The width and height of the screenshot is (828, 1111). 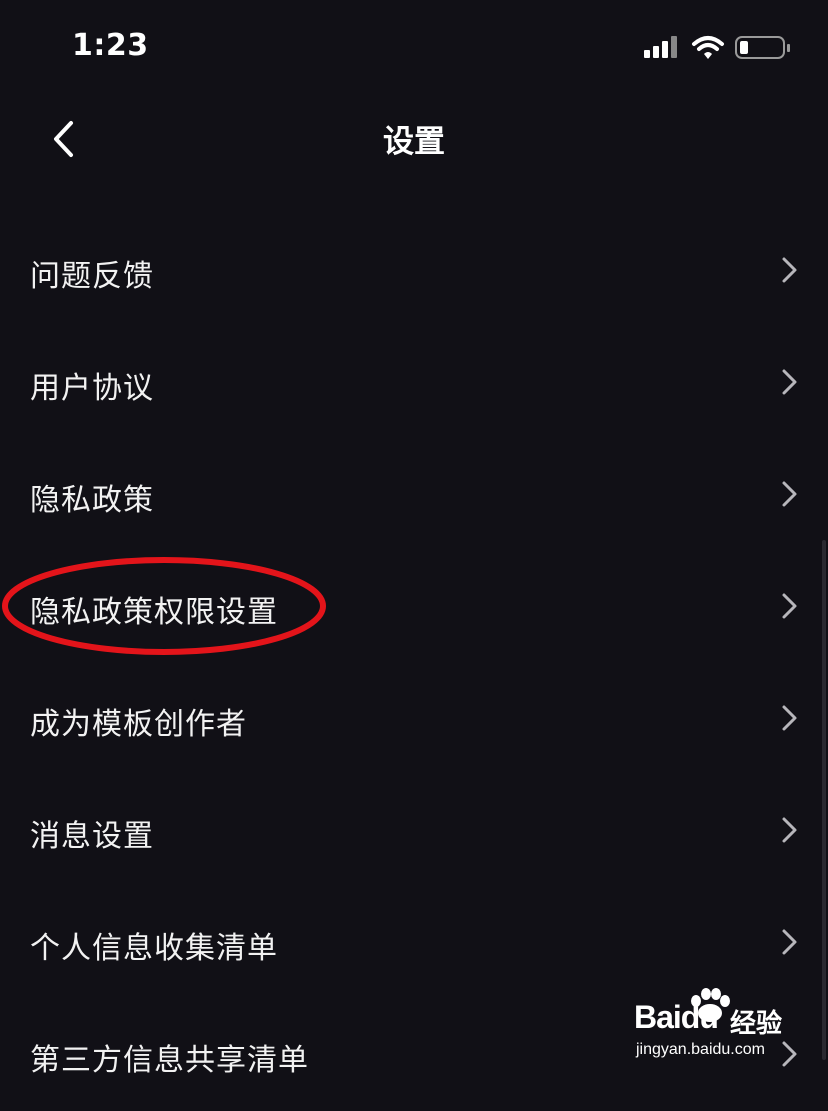 I want to click on settings-item-privacy-policy: 隐私政策, so click(x=414, y=495).